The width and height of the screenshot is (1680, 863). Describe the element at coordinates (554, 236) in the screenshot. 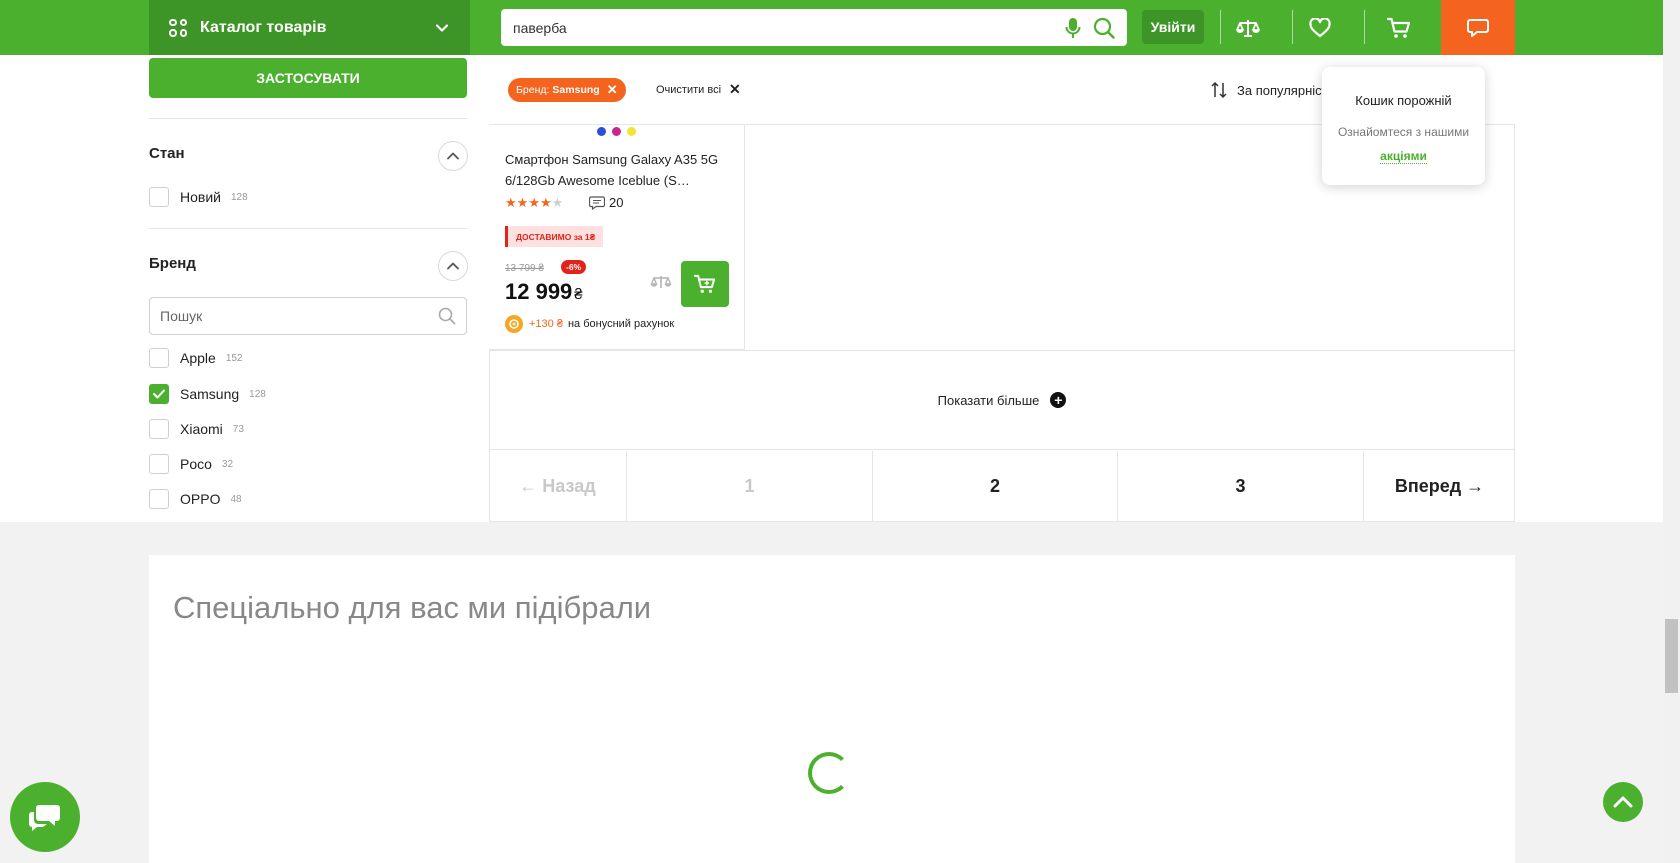

I see `delivery-badge: ДОСТАВИМО за 1₴` at that location.